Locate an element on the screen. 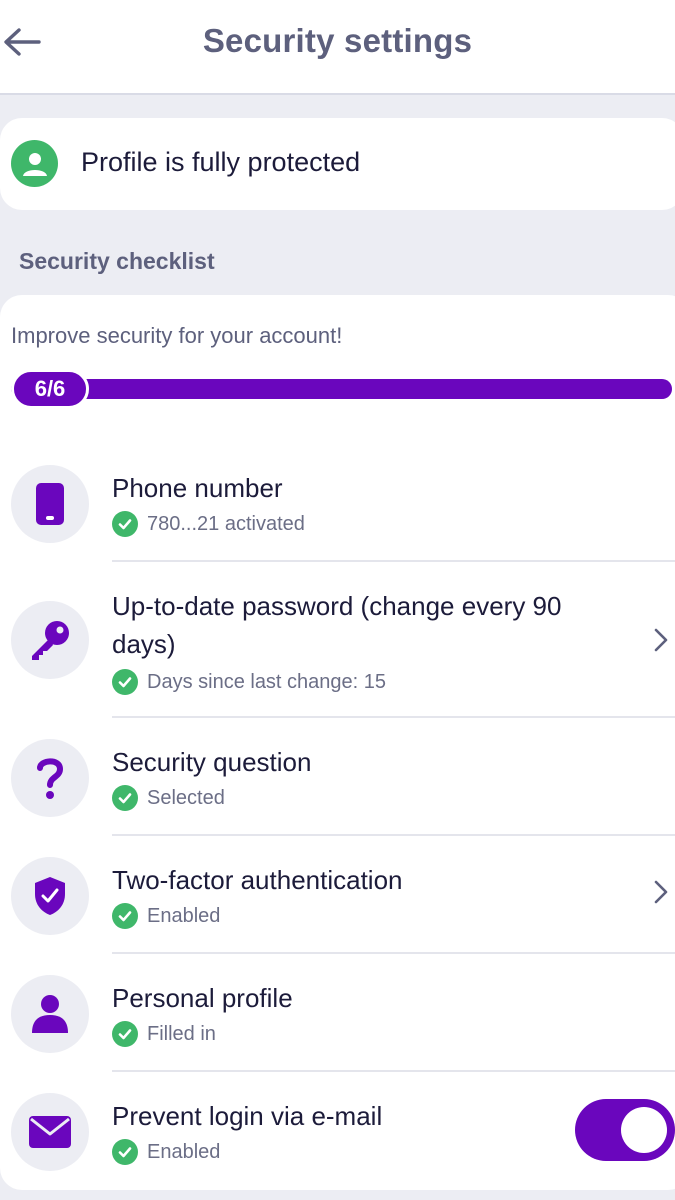 This screenshot has width=675, height=1200. item-status: Filled in is located at coordinates (164, 1034).